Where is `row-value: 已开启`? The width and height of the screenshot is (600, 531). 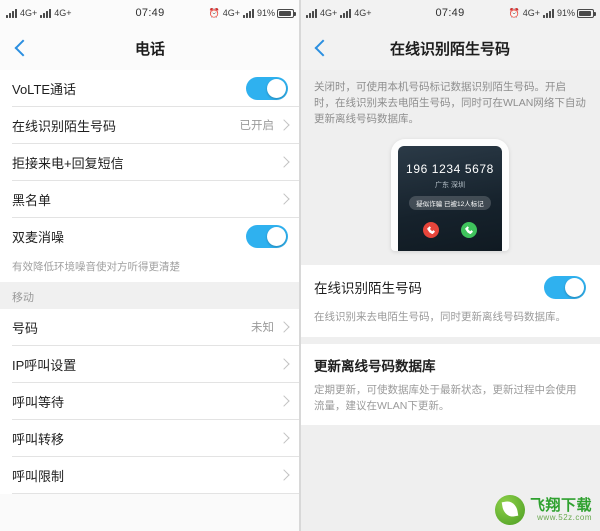
row-value: 已开启 is located at coordinates (257, 126).